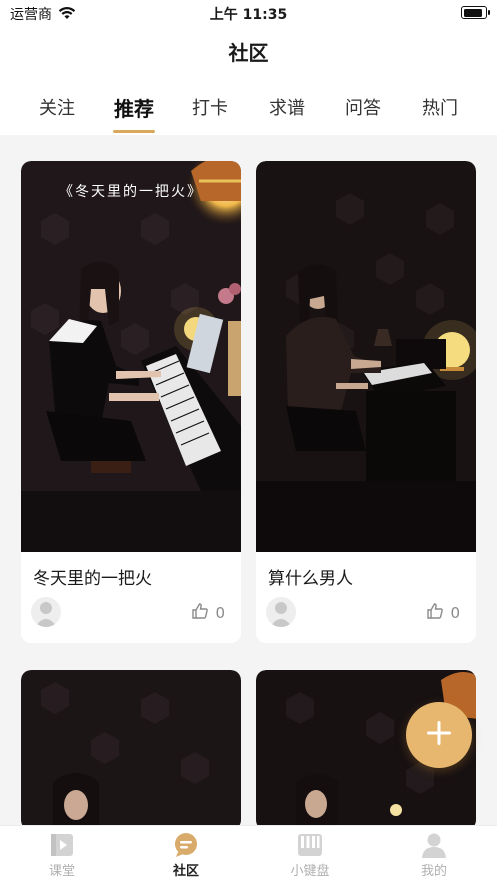  What do you see at coordinates (433, 871) in the screenshot?
I see `tabbar-label: 我的` at bounding box center [433, 871].